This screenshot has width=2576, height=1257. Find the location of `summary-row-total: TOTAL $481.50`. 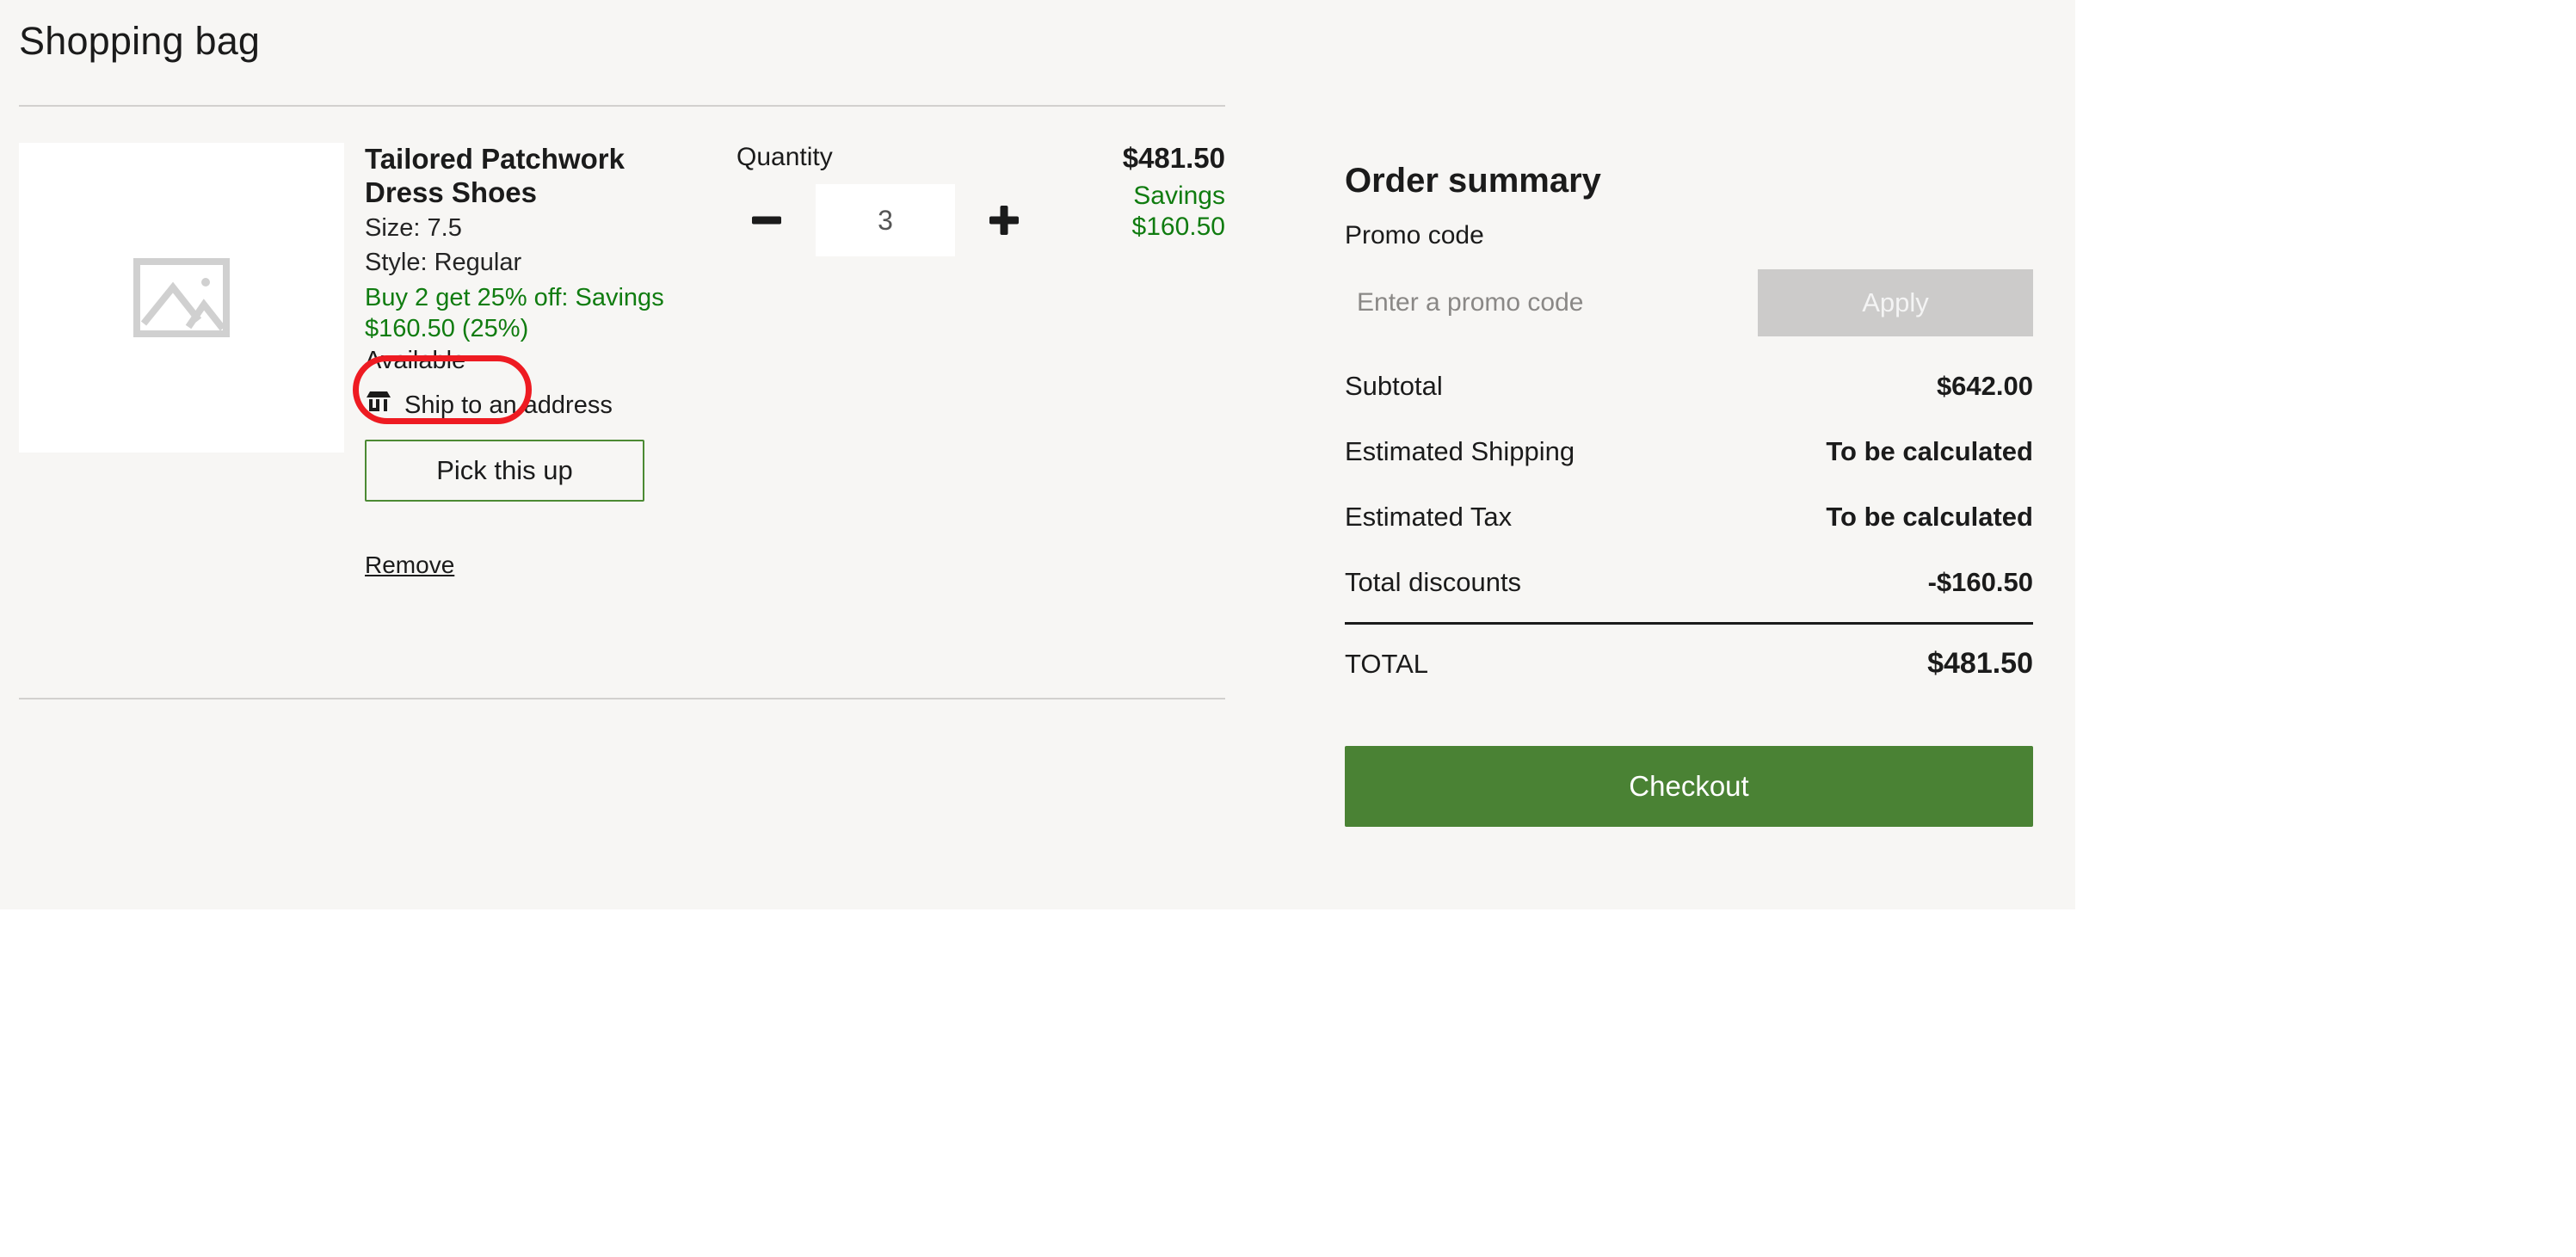

summary-row-total: TOTAL $481.50 is located at coordinates (1689, 664).